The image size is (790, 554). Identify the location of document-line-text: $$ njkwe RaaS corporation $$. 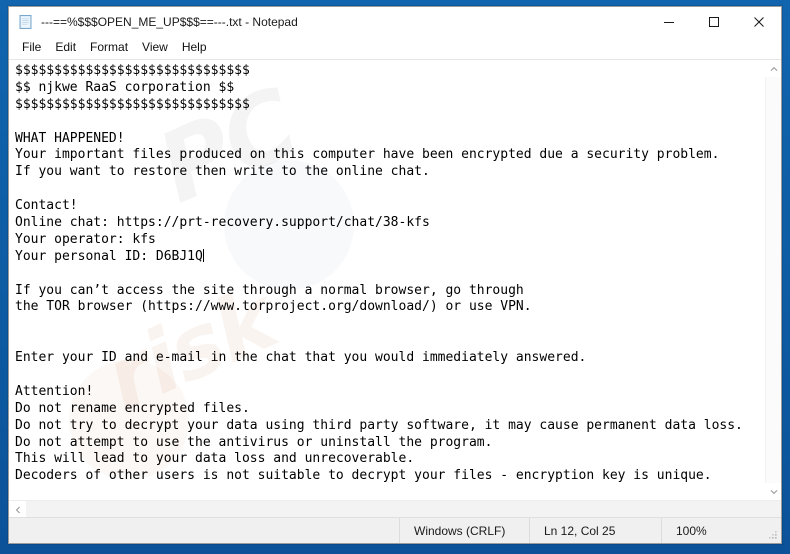
(125, 87).